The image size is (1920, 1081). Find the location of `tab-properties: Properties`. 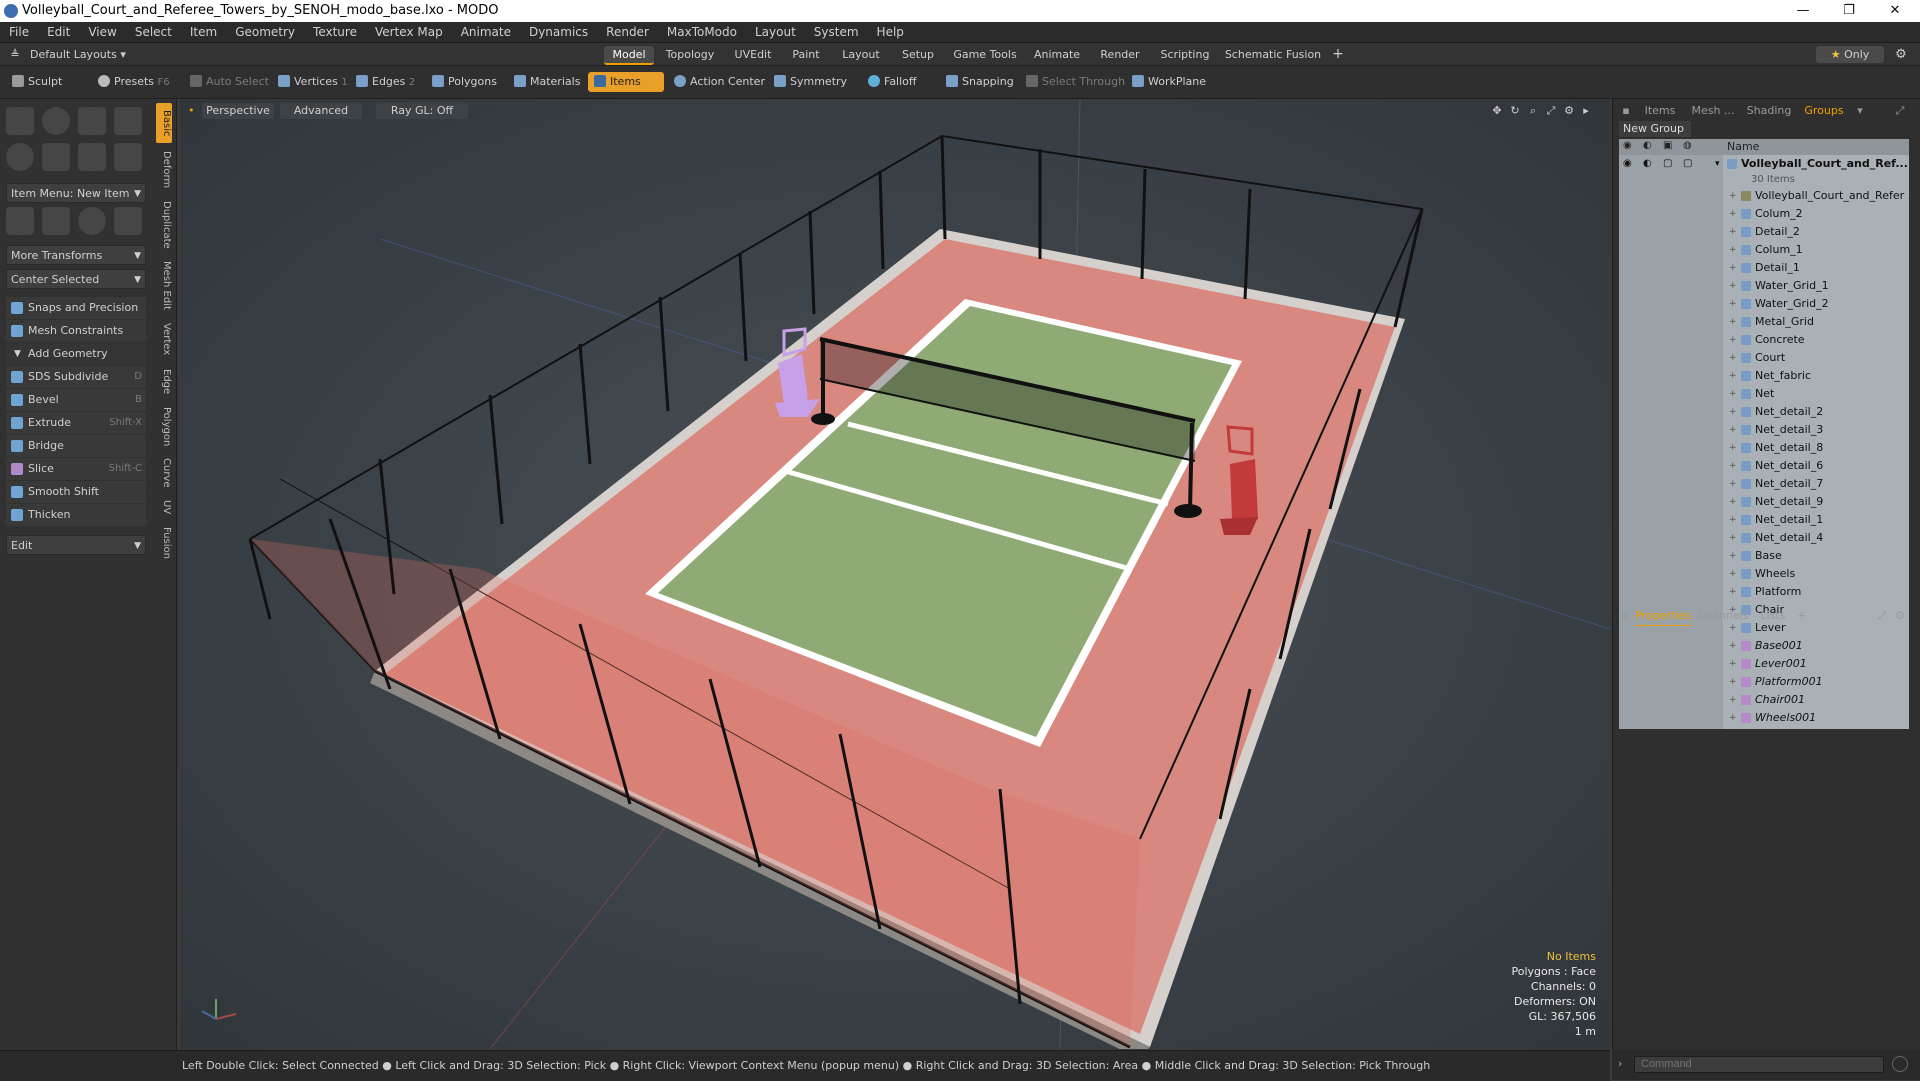

tab-properties: Properties is located at coordinates (1663, 616).